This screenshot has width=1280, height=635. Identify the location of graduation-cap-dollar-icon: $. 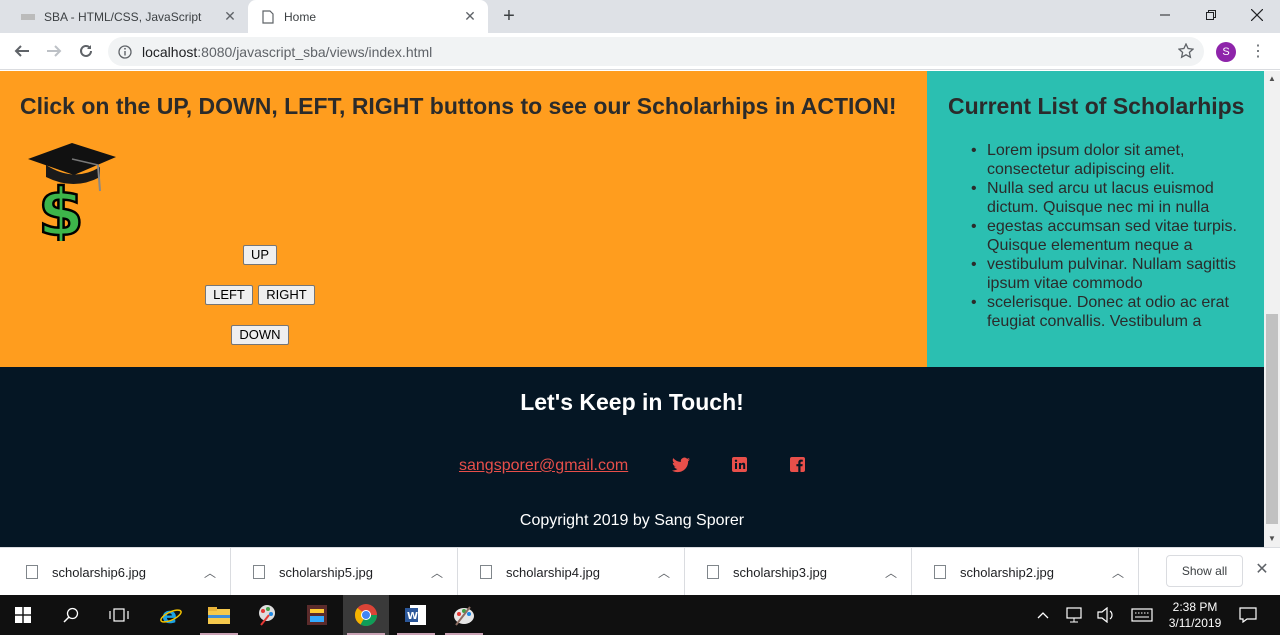
(72, 196).